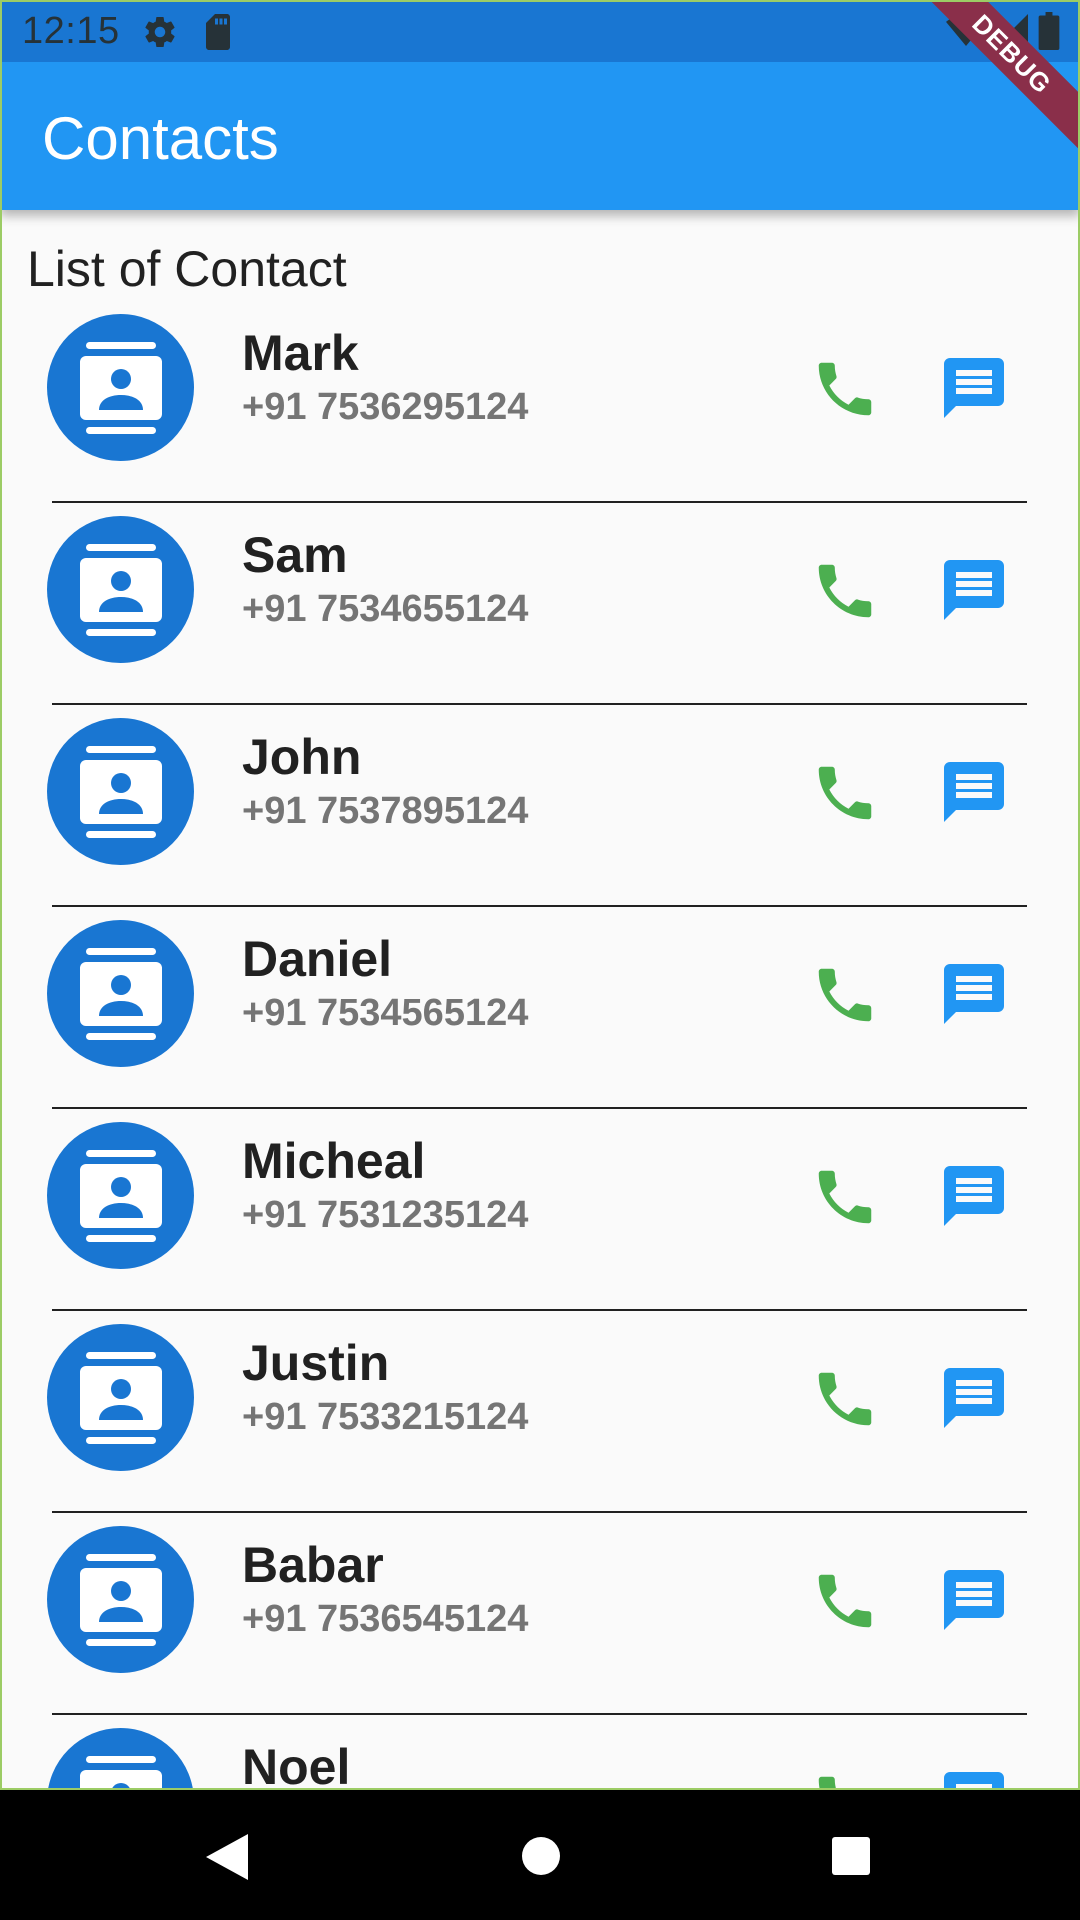  What do you see at coordinates (313, 1565) in the screenshot?
I see `contact-name: Babar` at bounding box center [313, 1565].